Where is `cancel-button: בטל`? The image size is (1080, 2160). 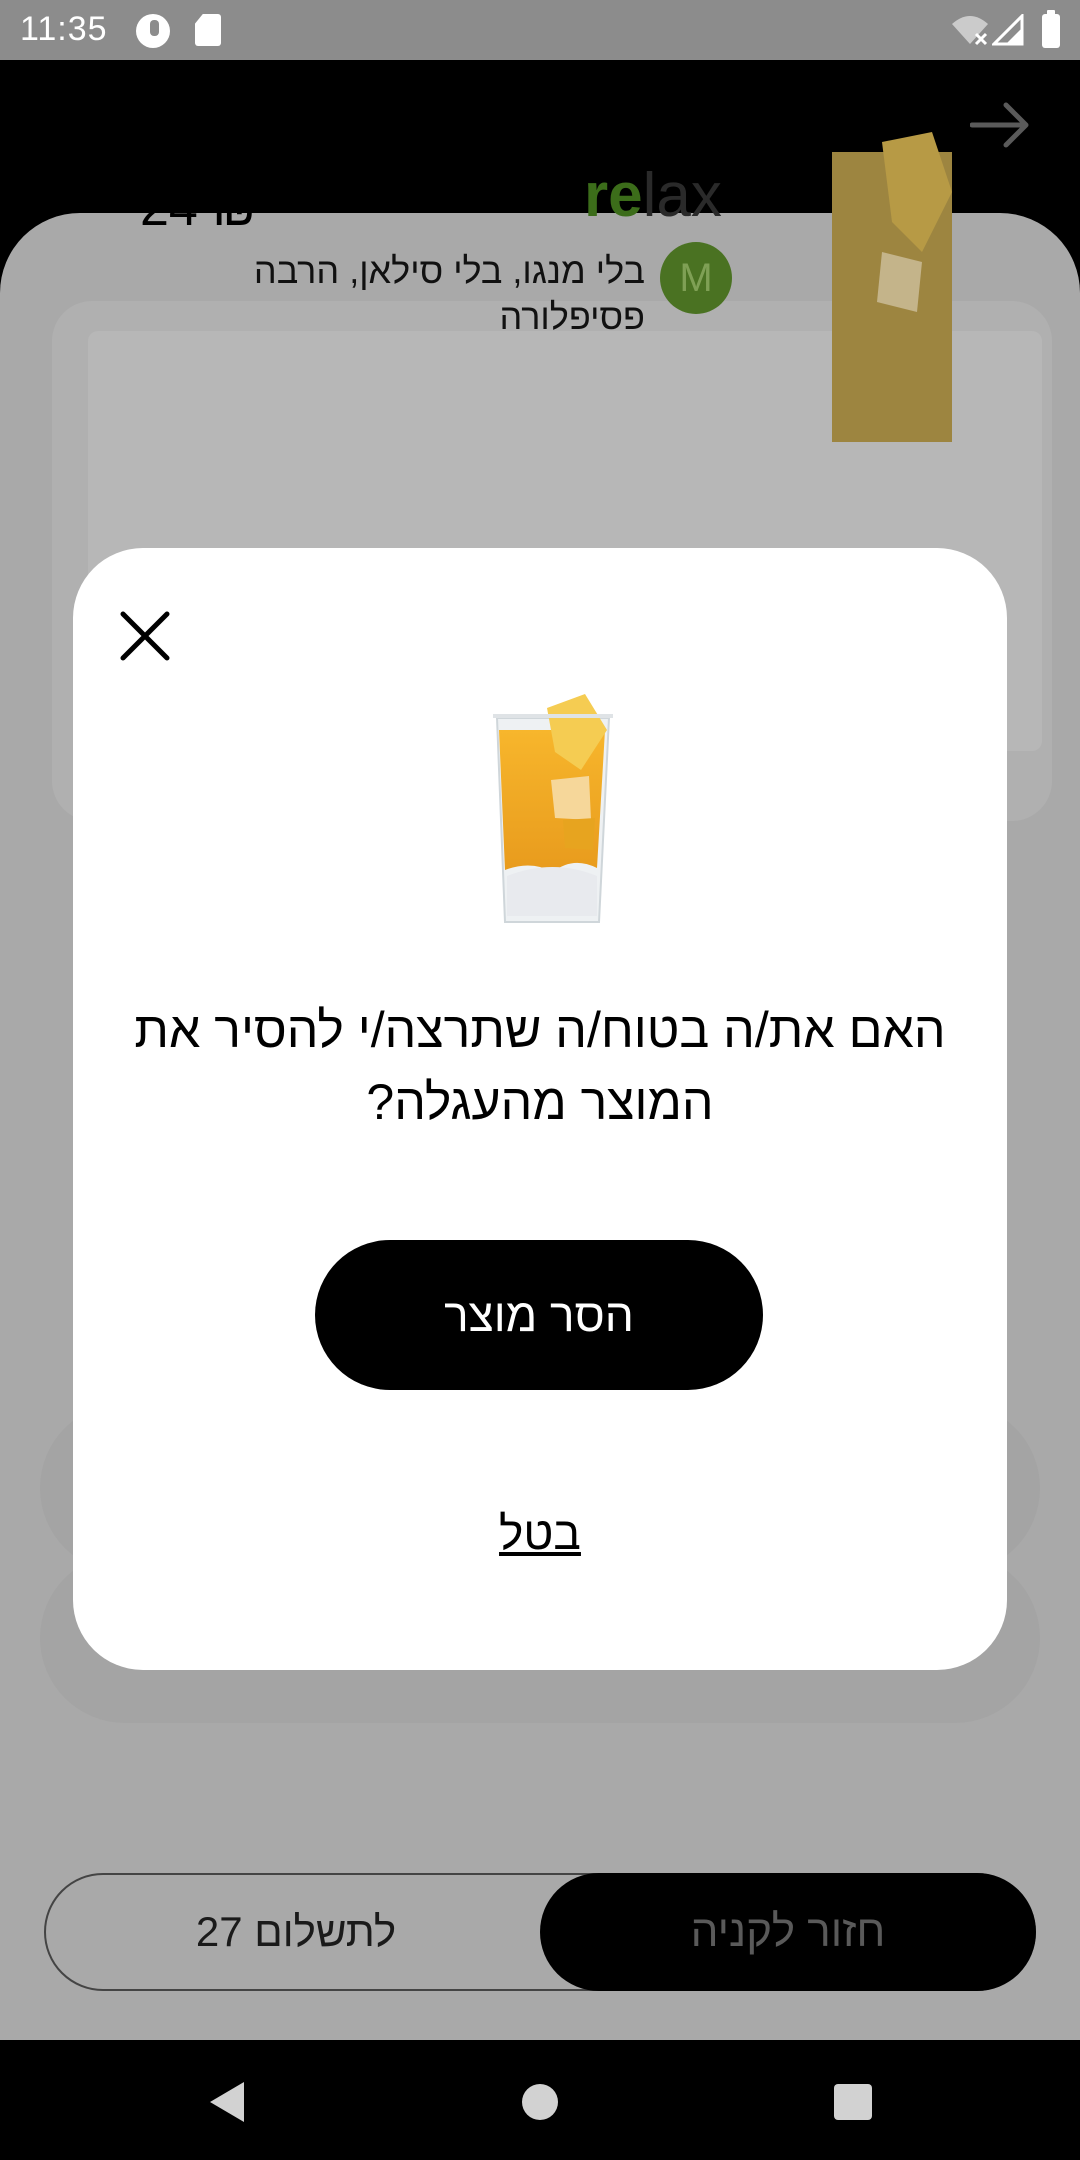
cancel-button: בטל is located at coordinates (540, 1533).